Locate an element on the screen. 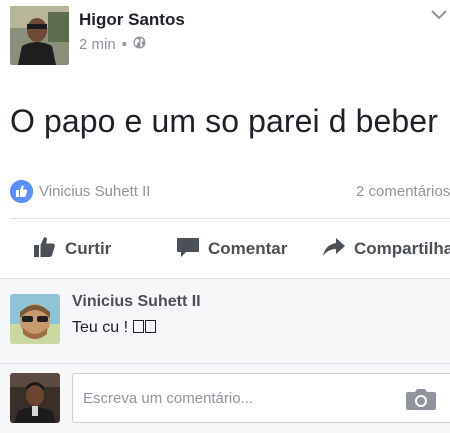  commenter-avatar is located at coordinates (35, 319).